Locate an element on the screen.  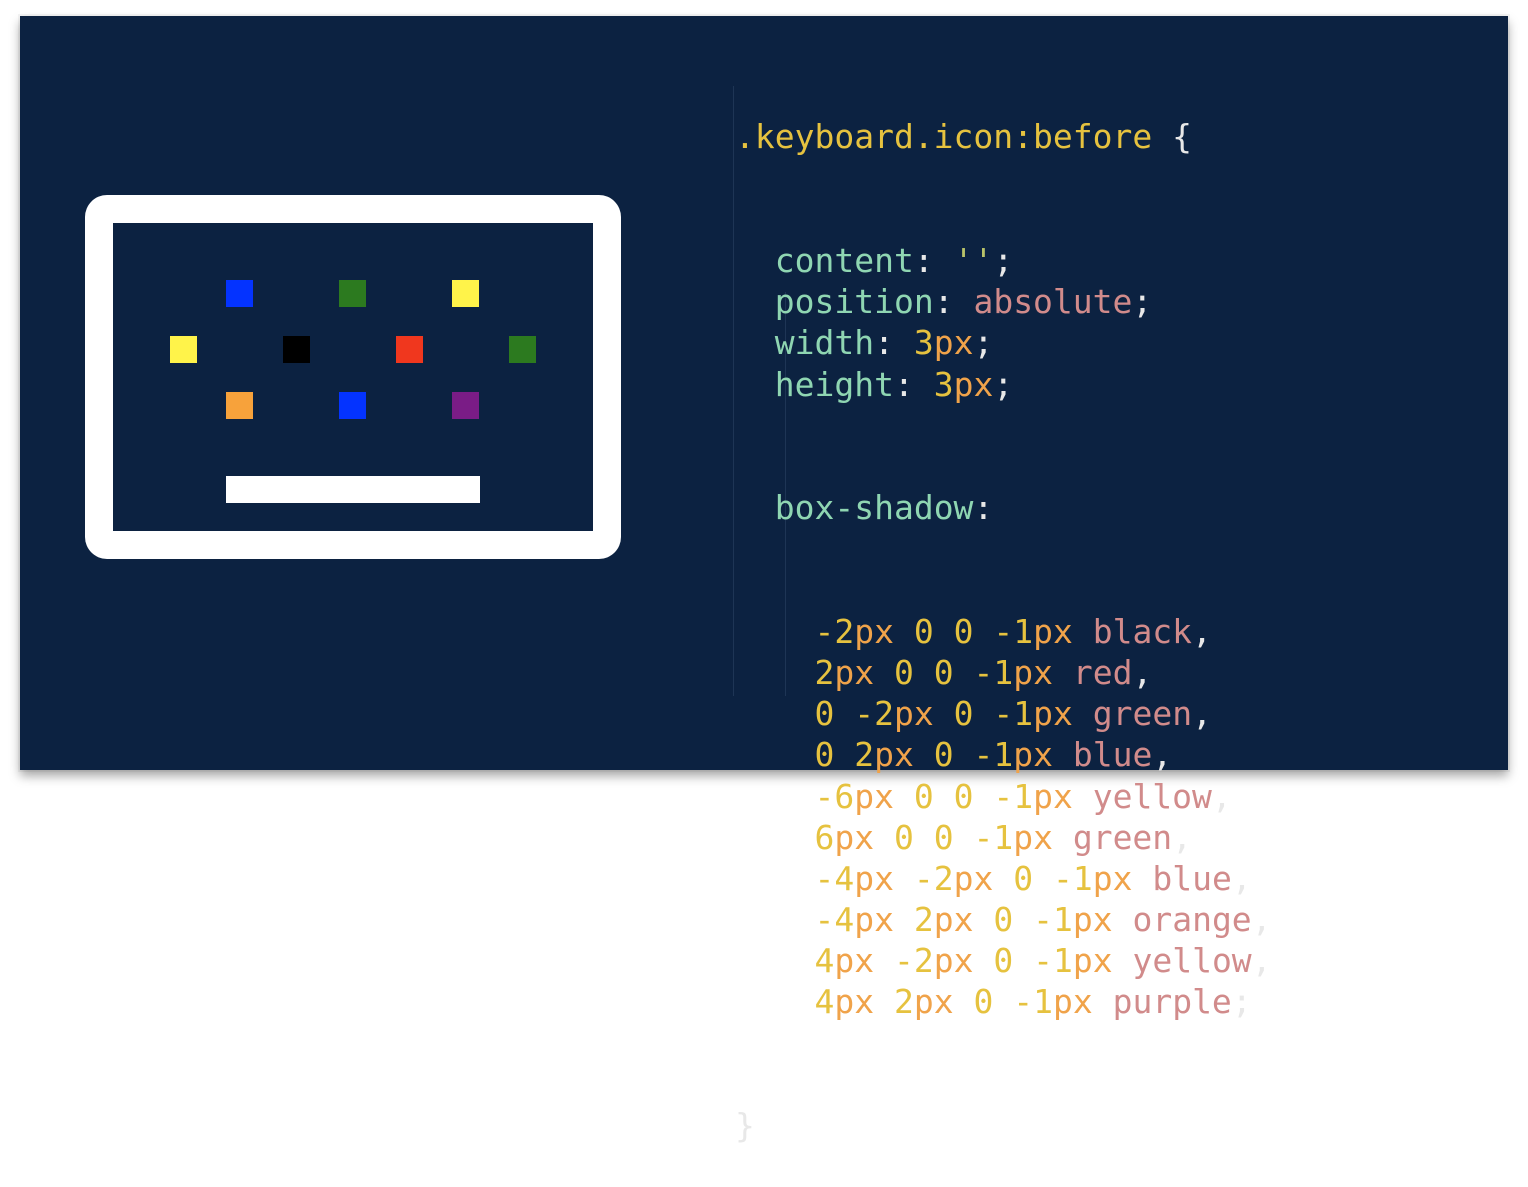
shadow-line-6: 6px 0 0 -1px green, is located at coordinates (1003, 837).